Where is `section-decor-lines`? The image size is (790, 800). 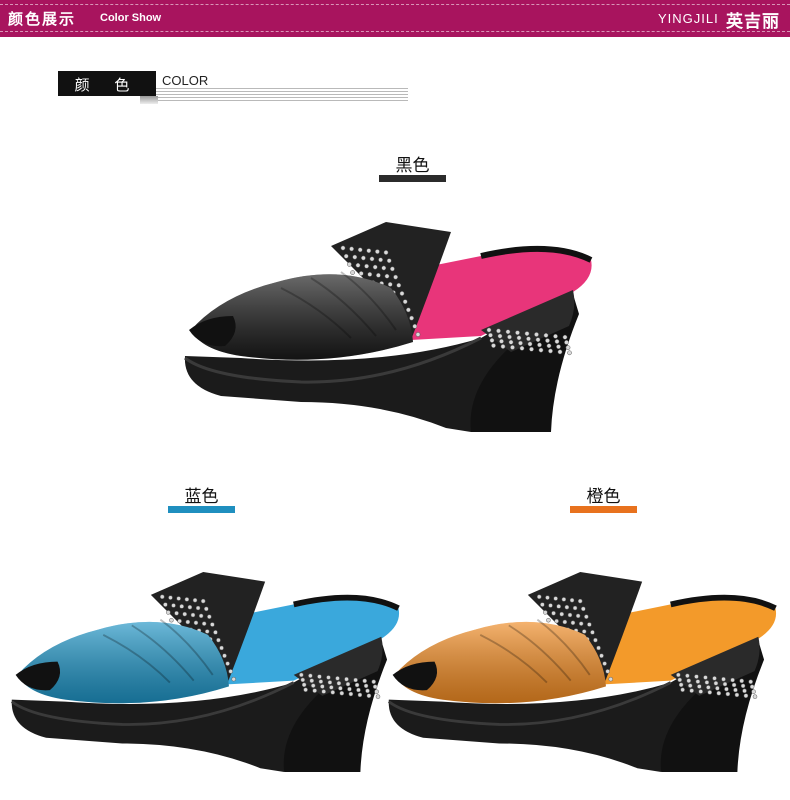 section-decor-lines is located at coordinates (274, 95).